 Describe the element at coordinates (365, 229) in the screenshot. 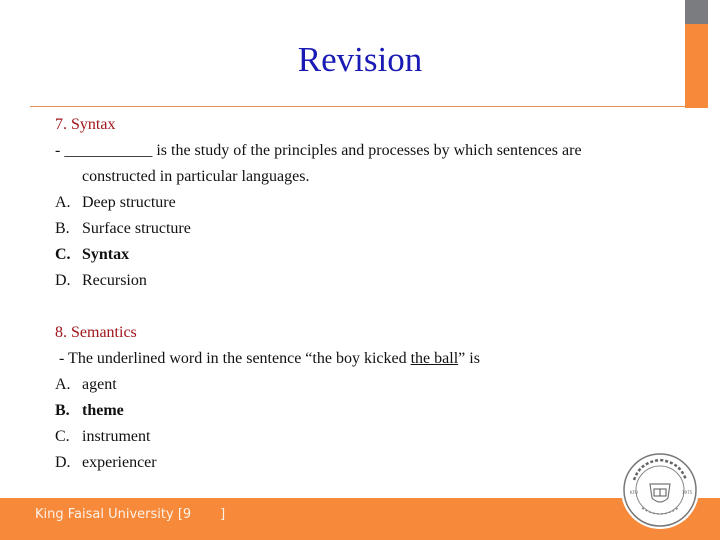

I see `answer-option: B. Surface structure` at that location.